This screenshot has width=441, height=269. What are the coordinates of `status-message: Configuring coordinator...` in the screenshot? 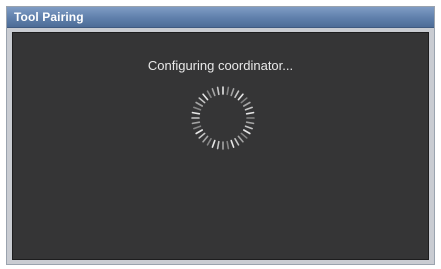 It's located at (220, 65).